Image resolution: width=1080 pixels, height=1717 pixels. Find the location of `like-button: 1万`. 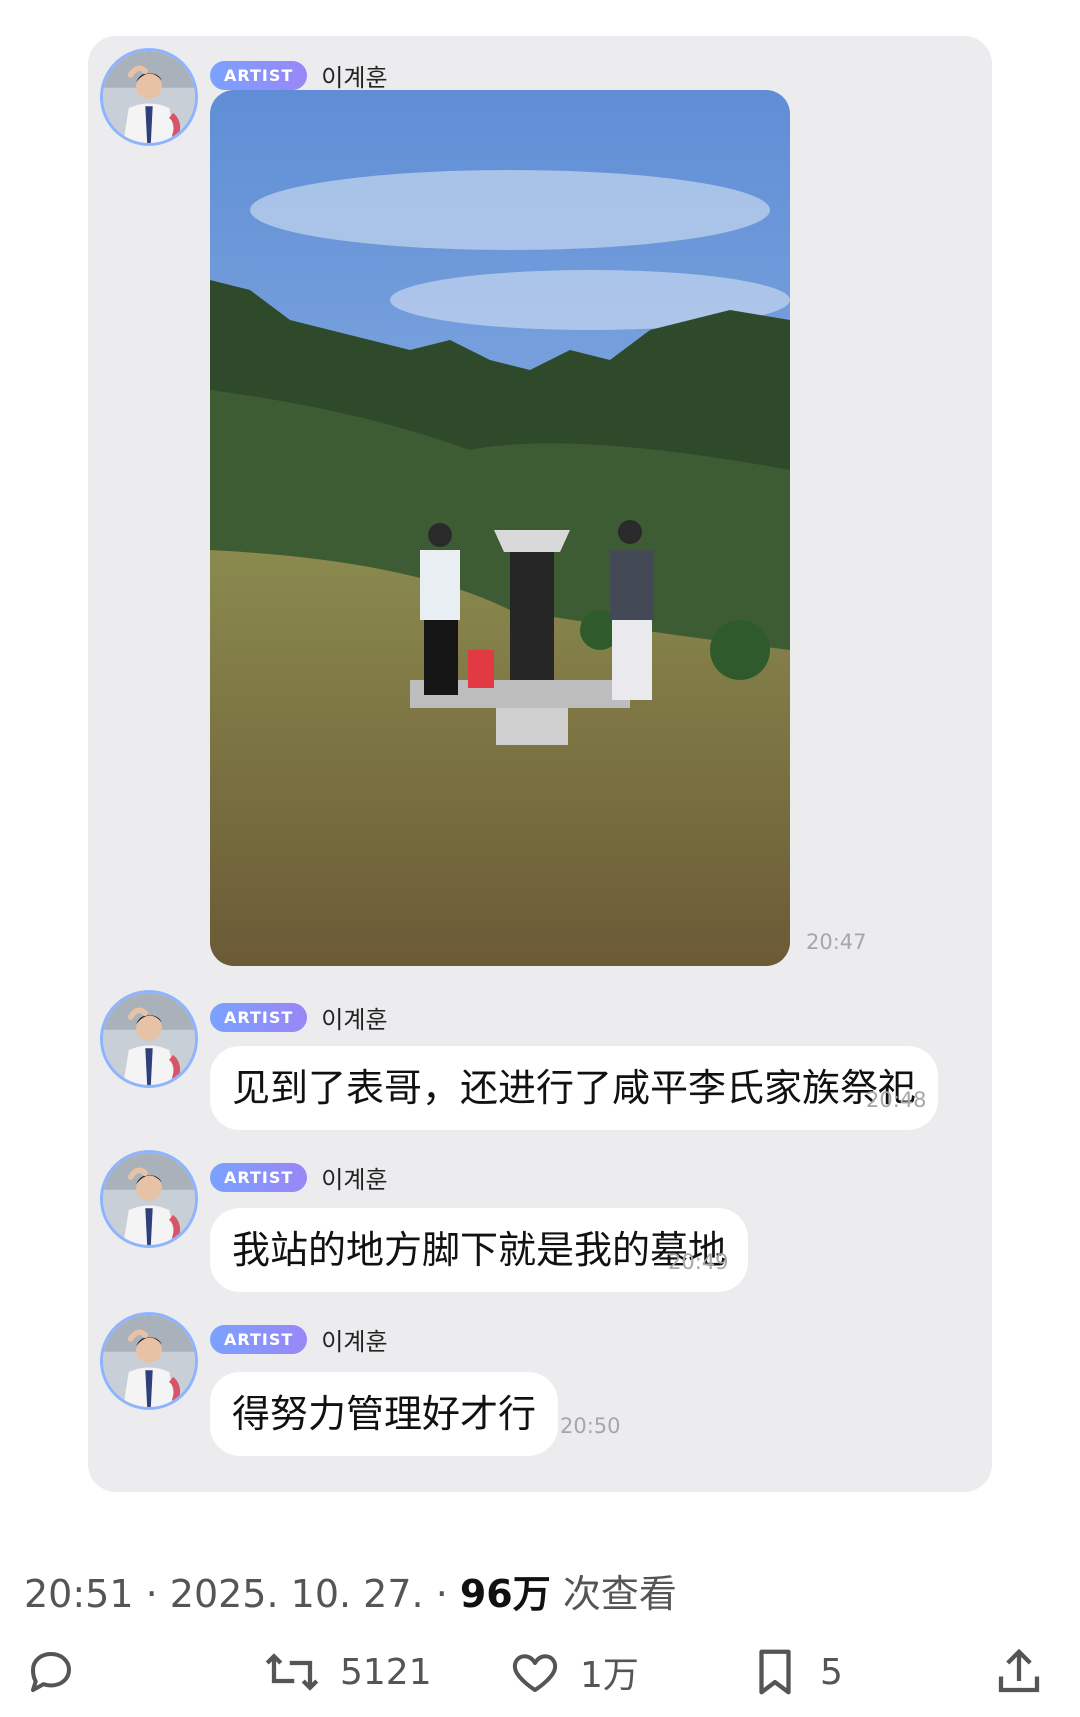

like-button: 1万 is located at coordinates (573, 1672).